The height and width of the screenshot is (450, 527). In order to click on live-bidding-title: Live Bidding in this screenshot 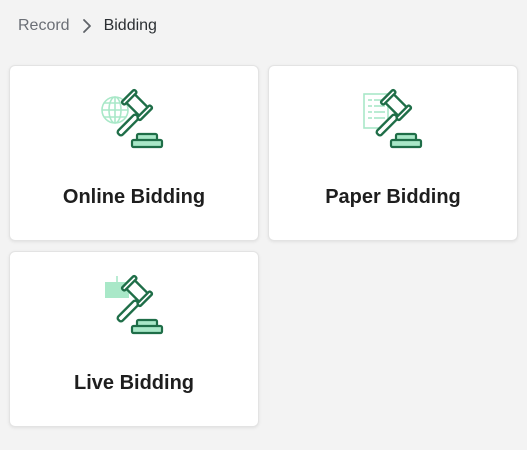, I will do `click(134, 383)`.